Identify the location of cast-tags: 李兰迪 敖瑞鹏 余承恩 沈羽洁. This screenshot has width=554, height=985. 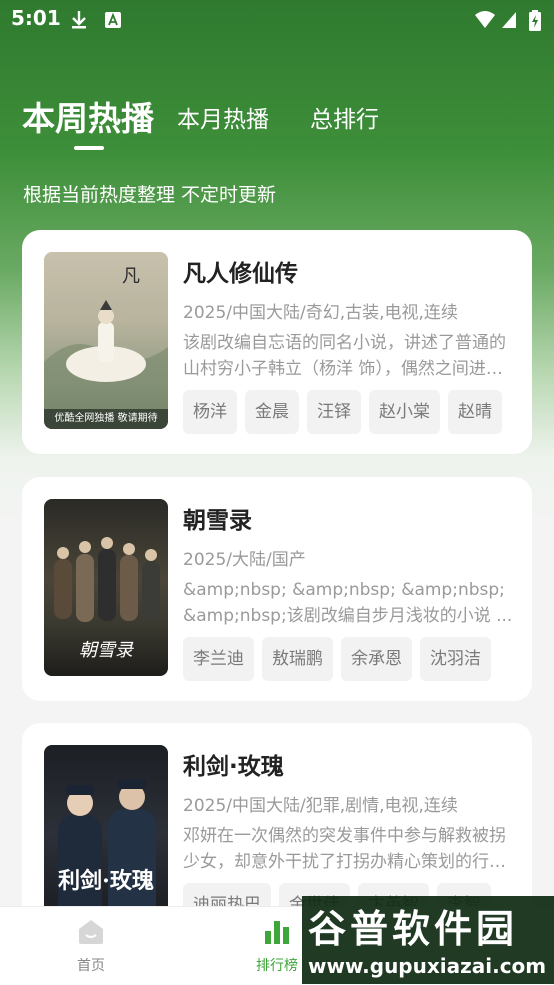
(337, 659).